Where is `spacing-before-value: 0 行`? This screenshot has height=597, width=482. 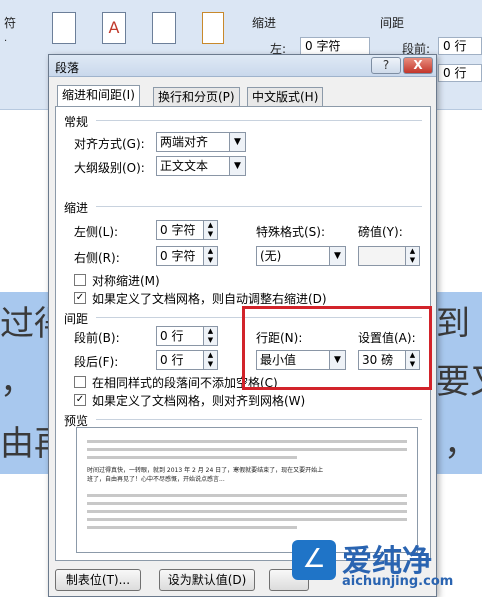
spacing-before-value: 0 行 is located at coordinates (172, 336).